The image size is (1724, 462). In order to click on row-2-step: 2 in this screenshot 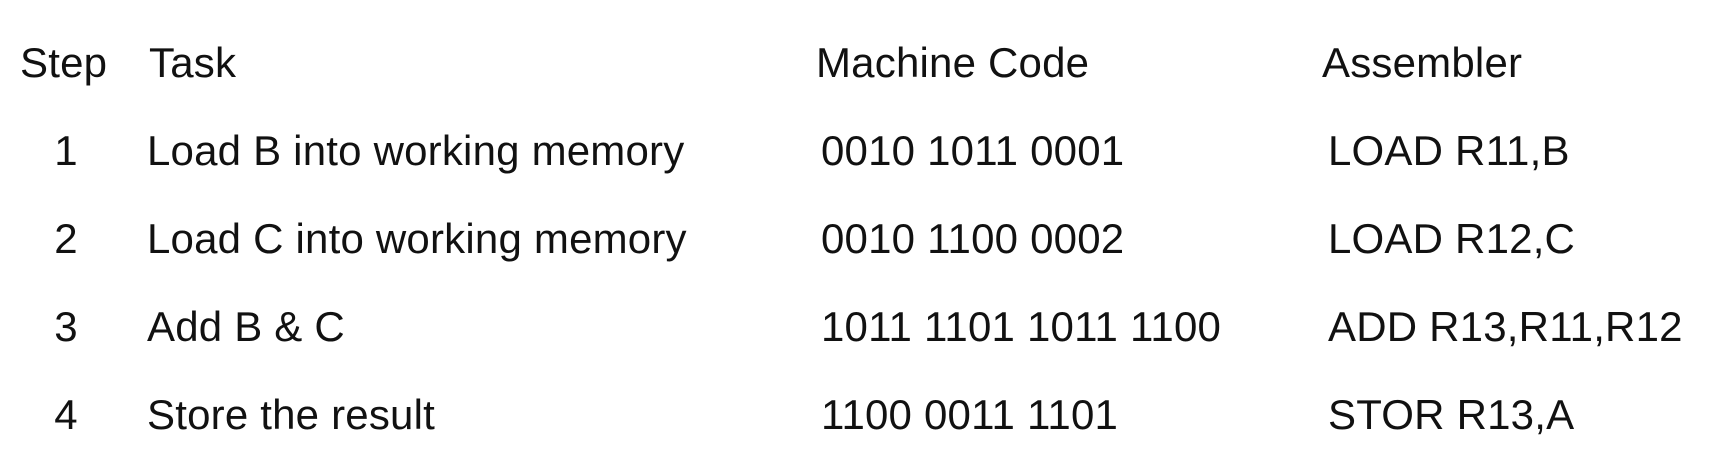, I will do `click(66, 238)`.